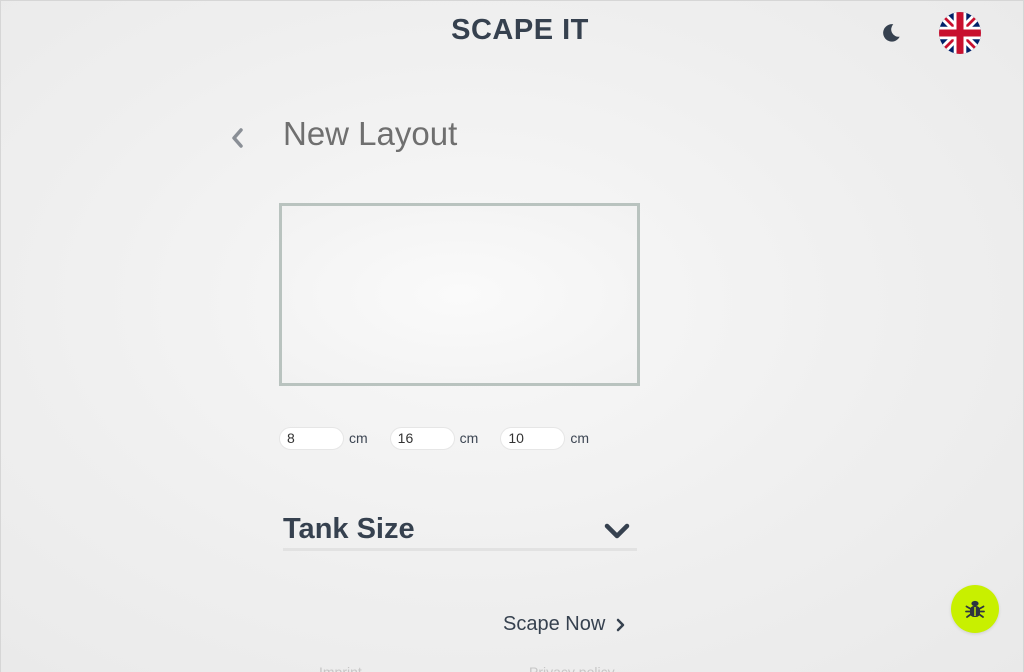 Image resolution: width=1024 pixels, height=672 pixels. I want to click on tank-dimensions: cm cm cm, so click(445, 438).